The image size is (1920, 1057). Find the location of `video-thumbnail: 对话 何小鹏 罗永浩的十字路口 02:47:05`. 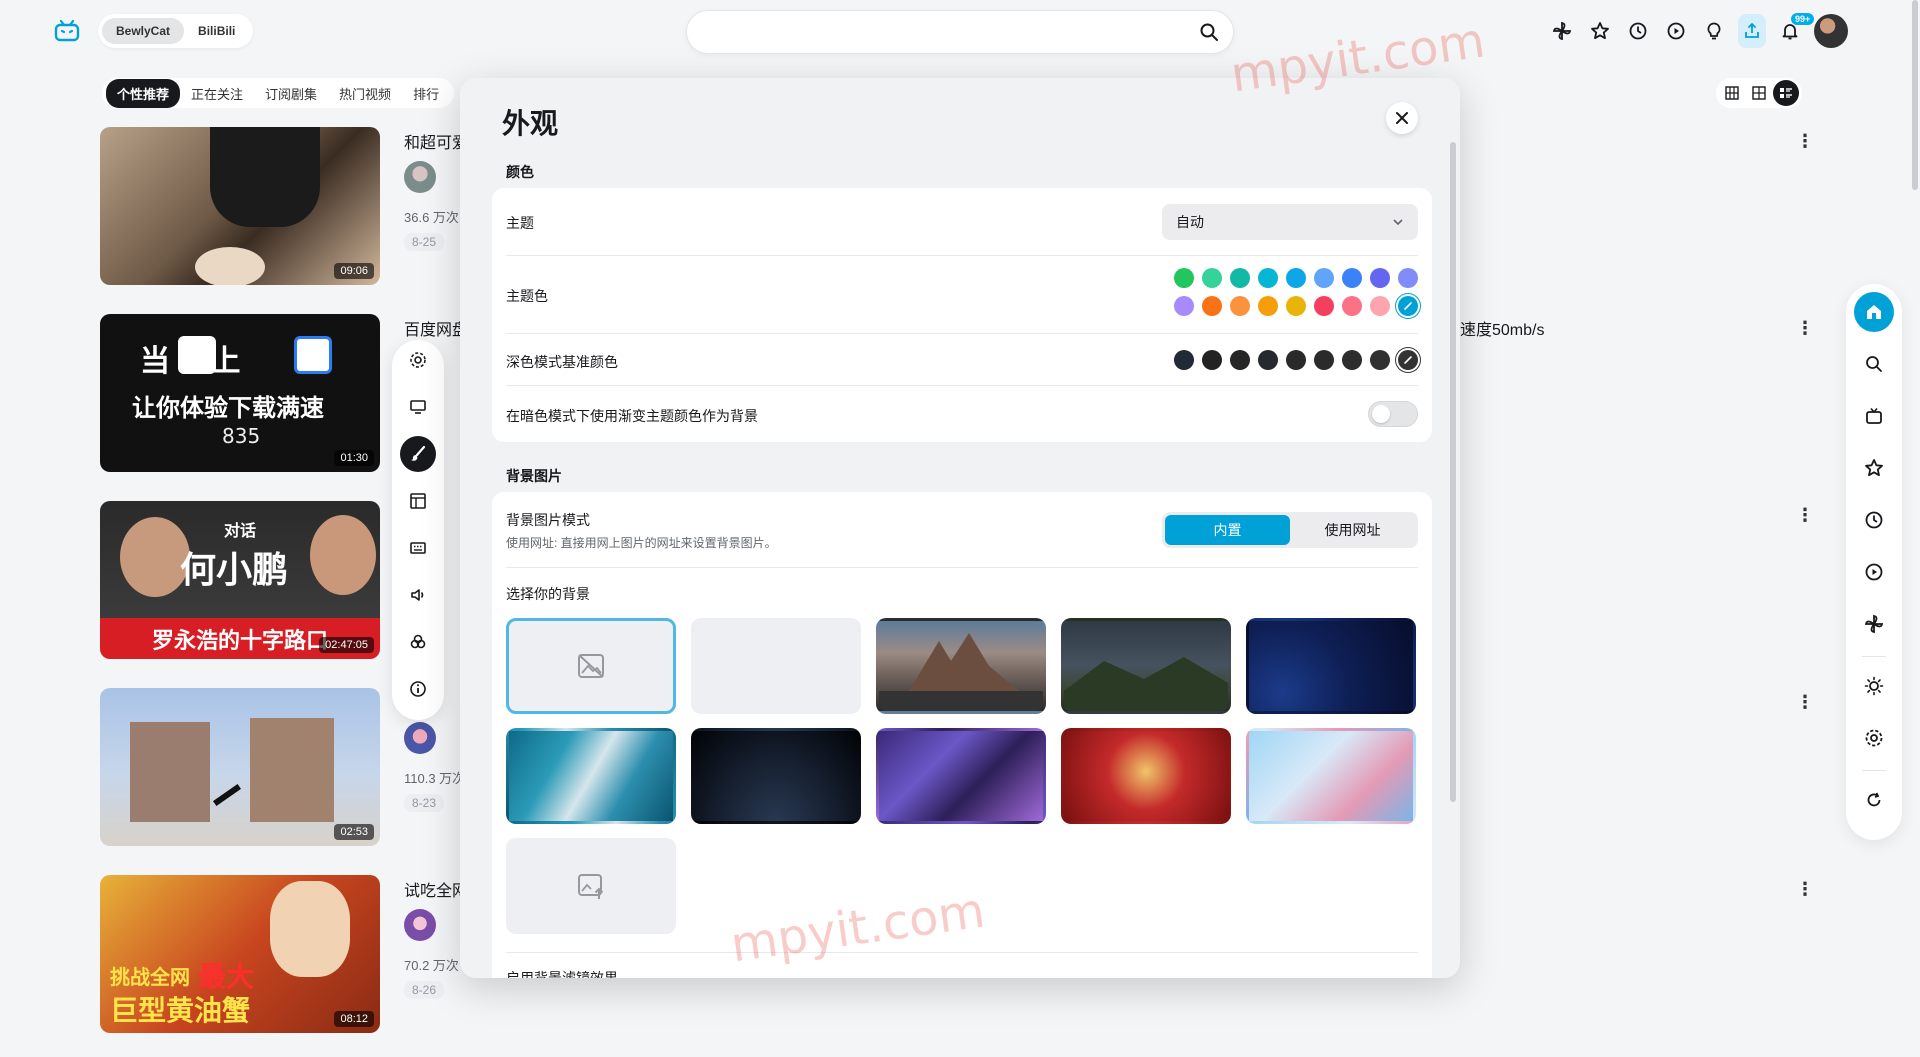

video-thumbnail: 对话 何小鹏 罗永浩的十字路口 02:47:05 is located at coordinates (240, 580).